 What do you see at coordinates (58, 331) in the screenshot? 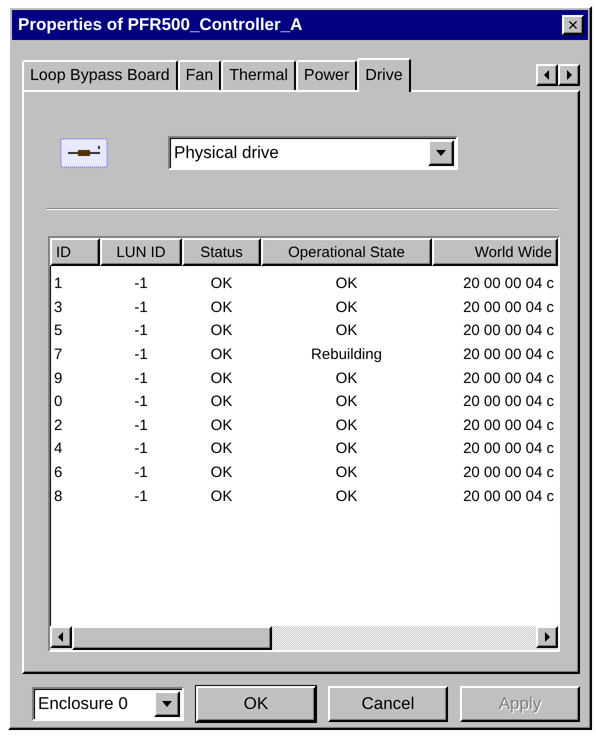
I see `table-cell-text: 5` at bounding box center [58, 331].